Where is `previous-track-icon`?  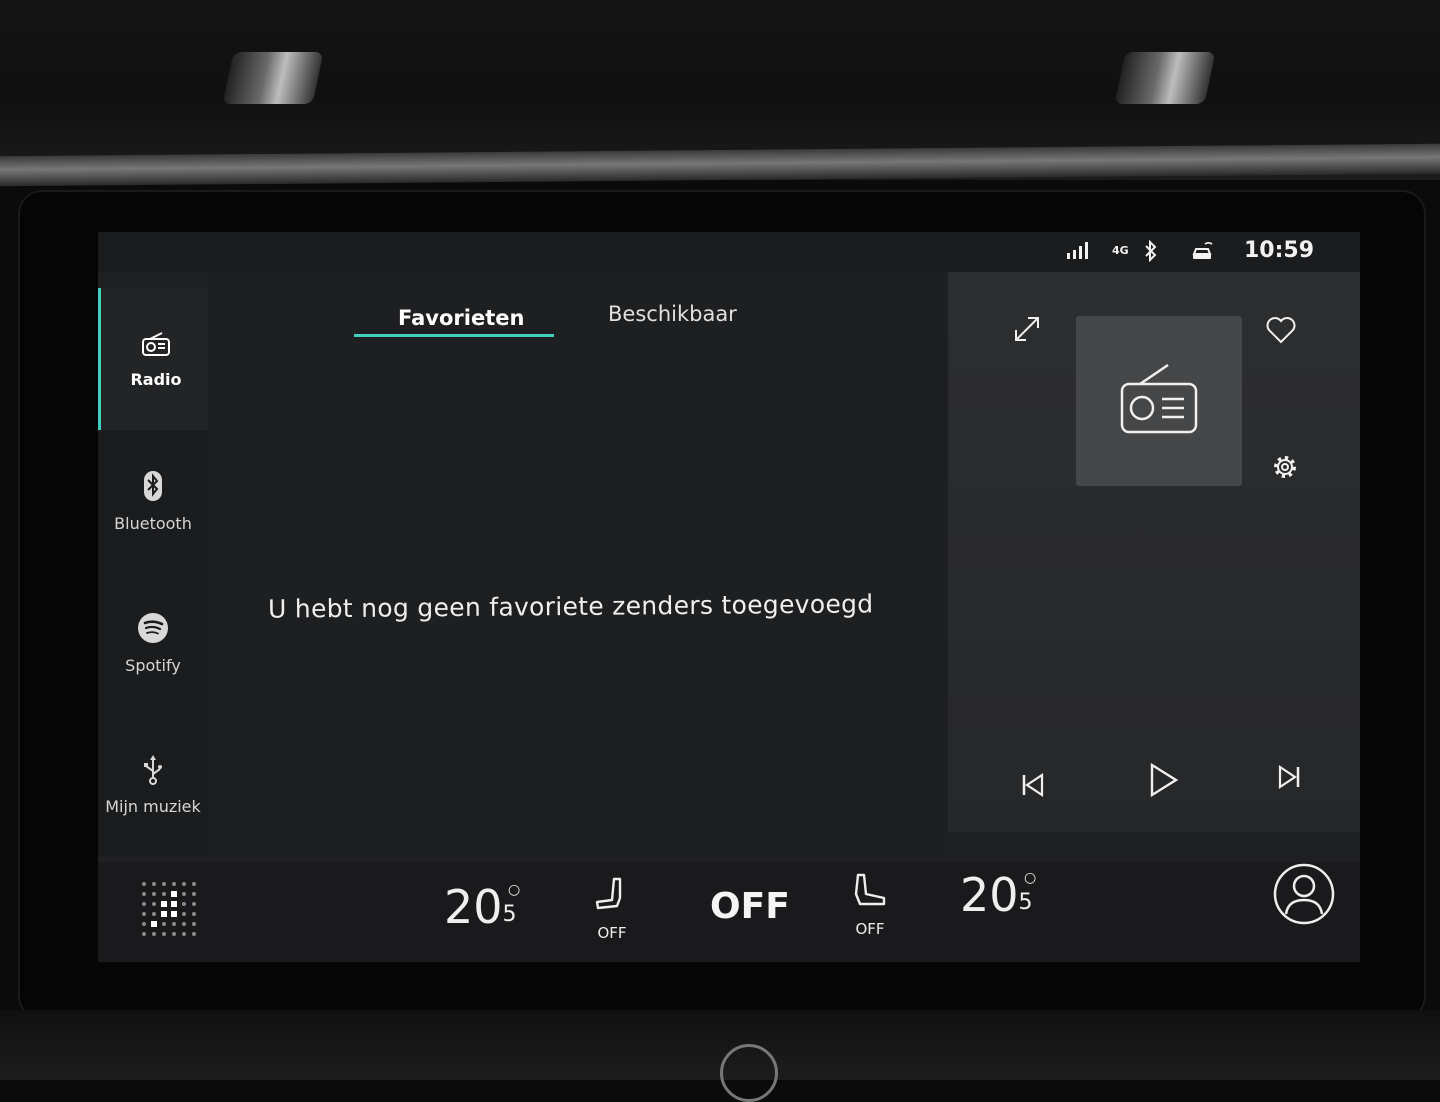 previous-track-icon is located at coordinates (1033, 787).